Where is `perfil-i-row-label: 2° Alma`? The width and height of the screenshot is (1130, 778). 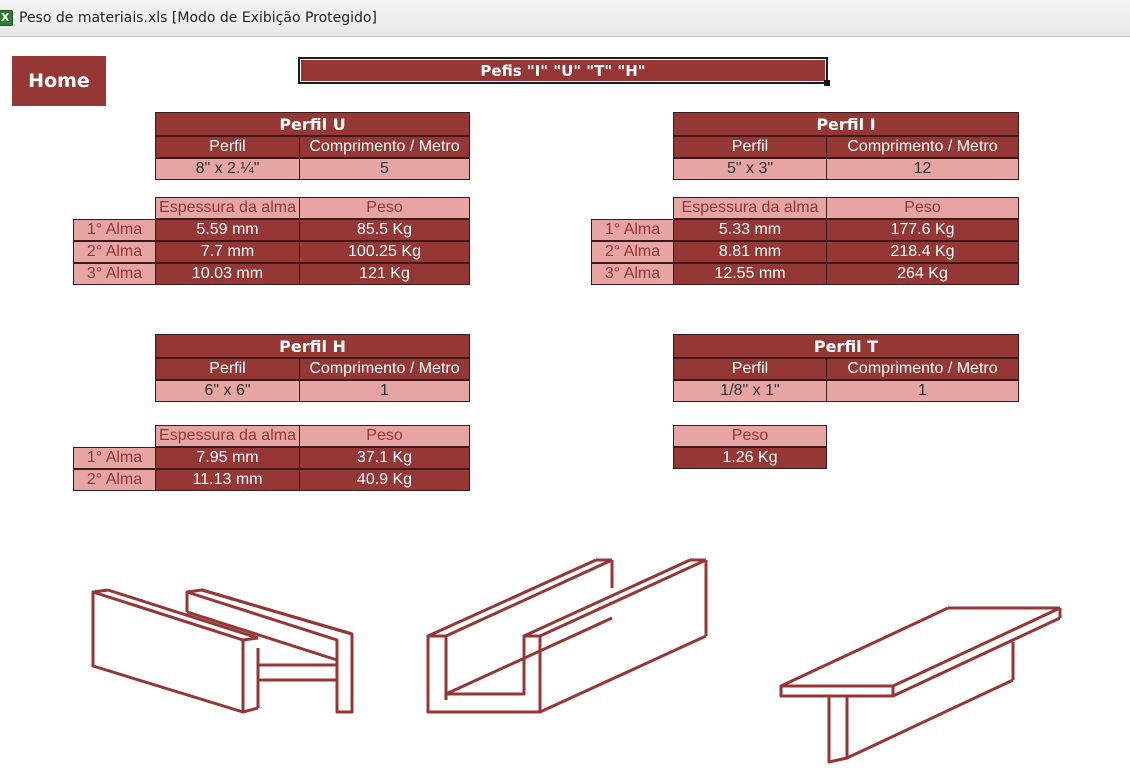 perfil-i-row-label: 2° Alma is located at coordinates (632, 252).